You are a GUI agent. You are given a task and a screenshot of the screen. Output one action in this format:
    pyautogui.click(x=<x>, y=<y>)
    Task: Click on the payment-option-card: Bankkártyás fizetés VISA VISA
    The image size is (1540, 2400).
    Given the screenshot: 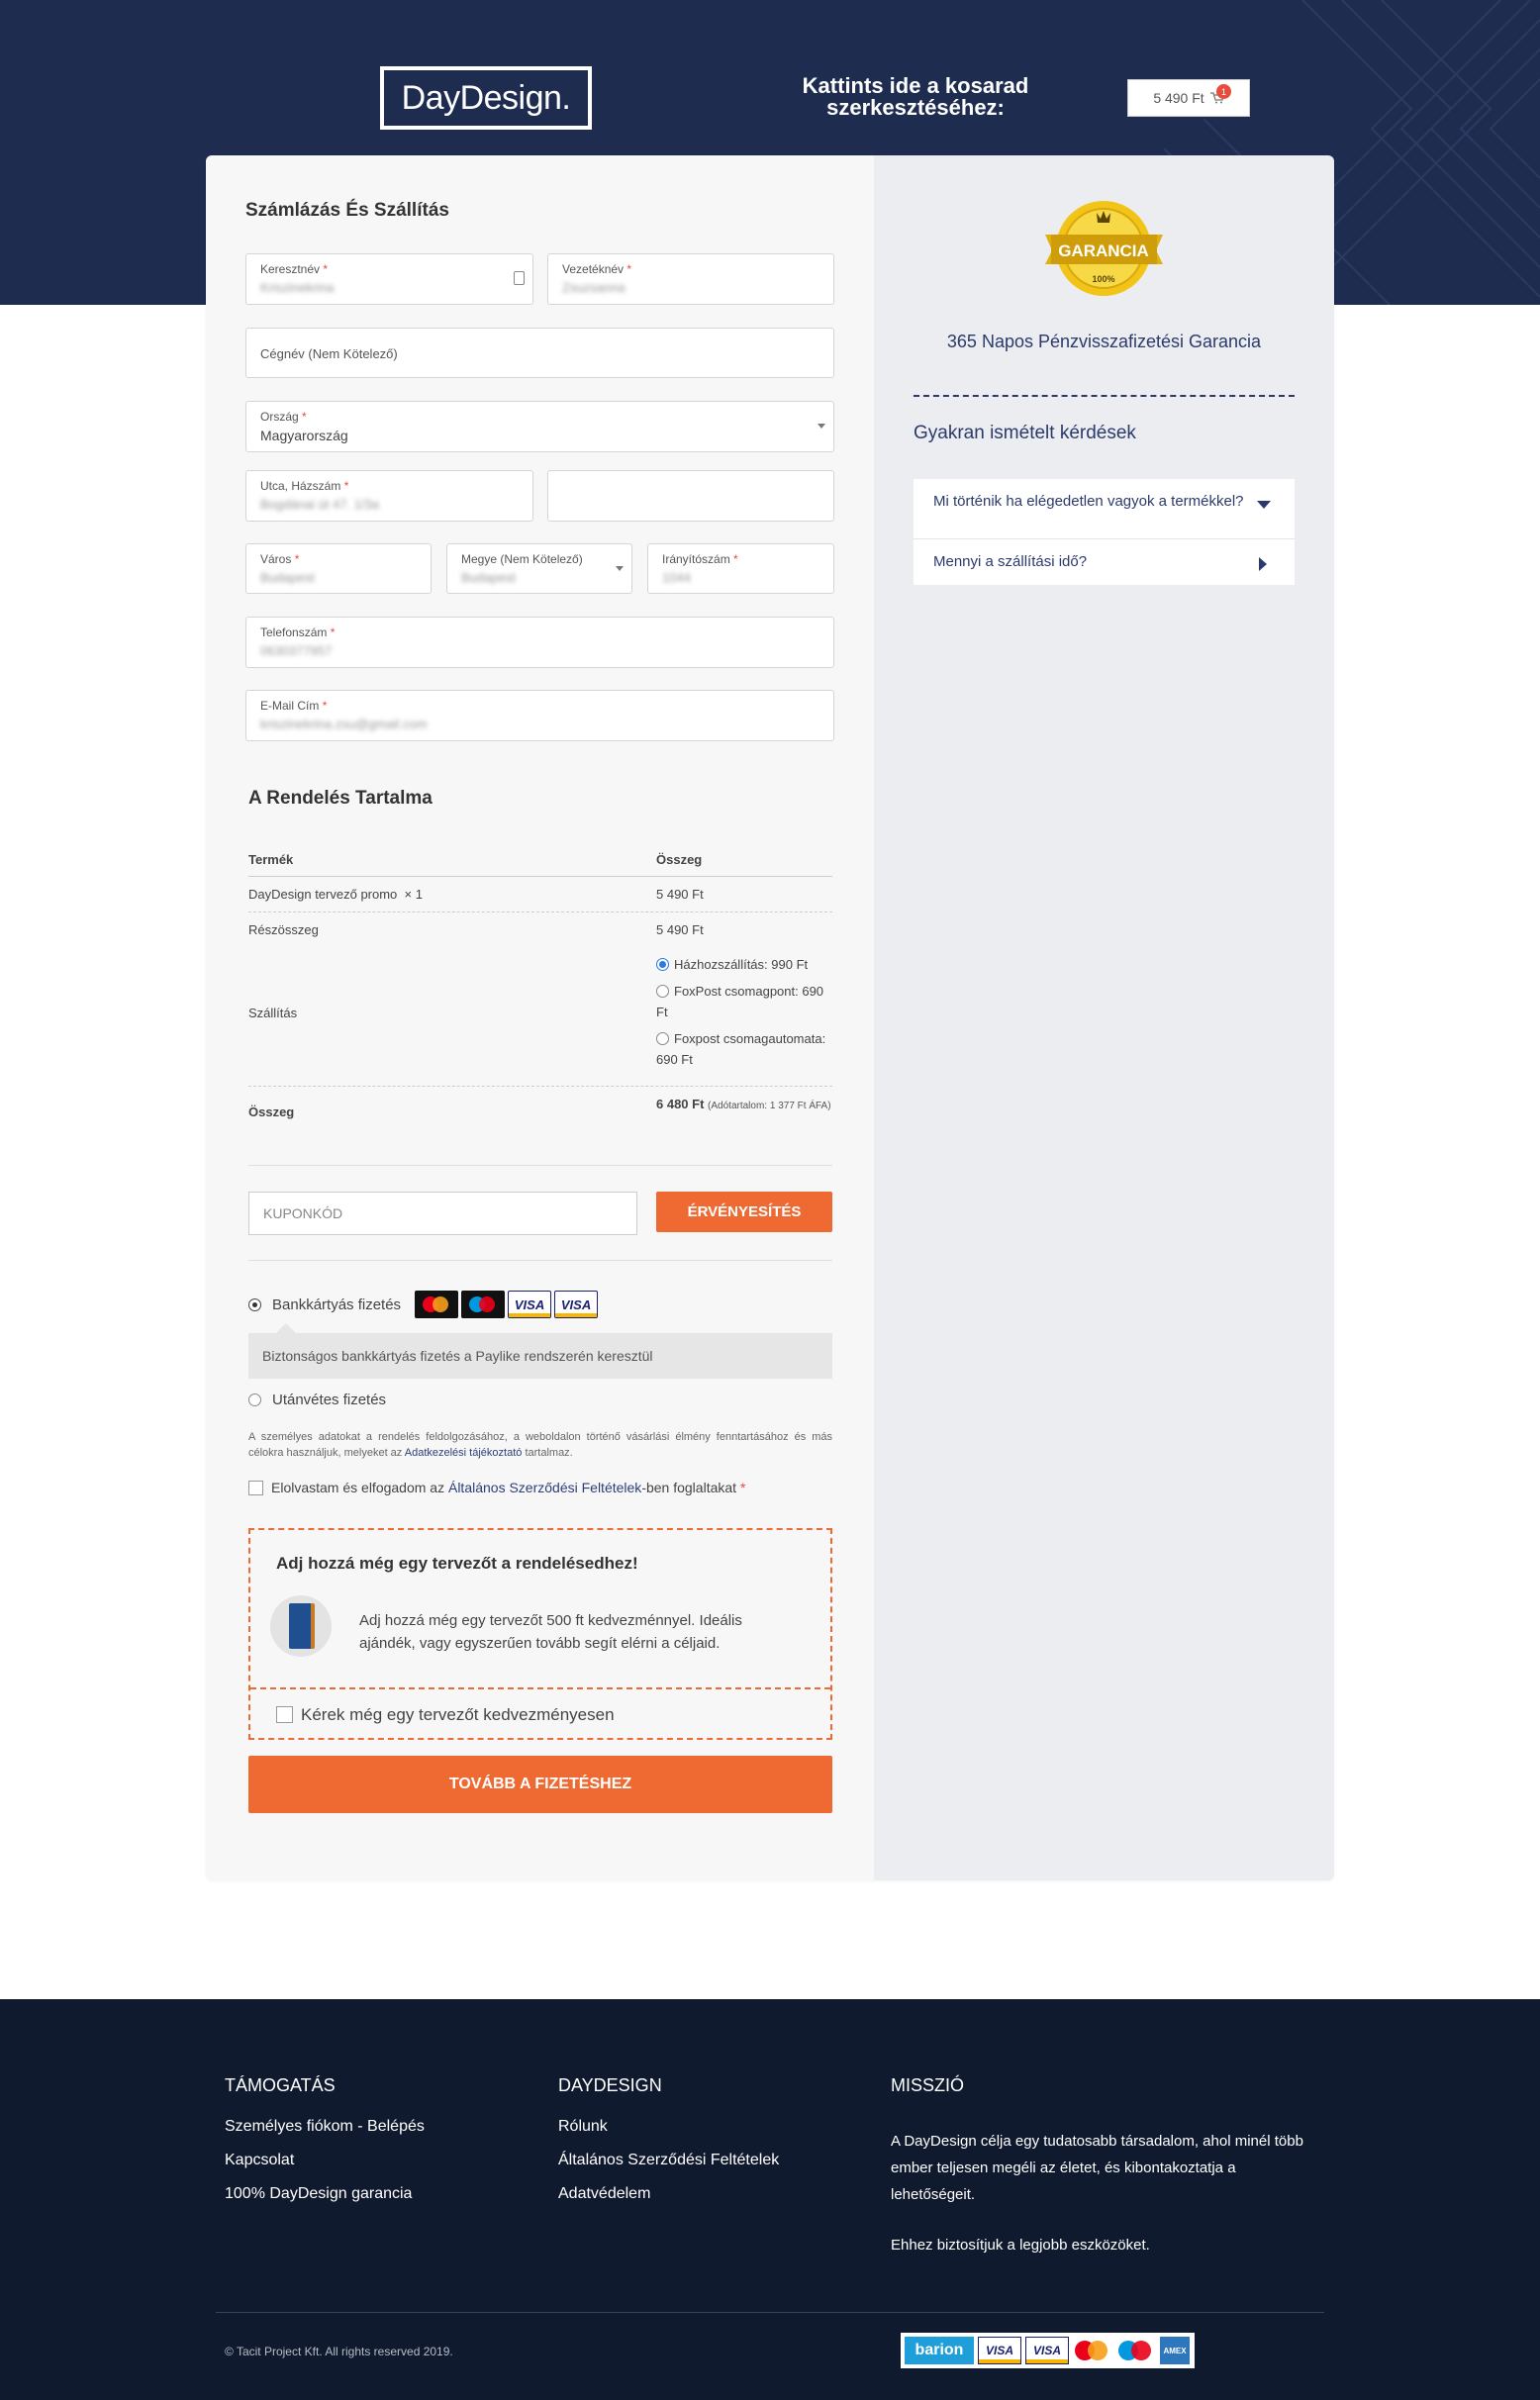 What is the action you would take?
    pyautogui.click(x=423, y=1305)
    